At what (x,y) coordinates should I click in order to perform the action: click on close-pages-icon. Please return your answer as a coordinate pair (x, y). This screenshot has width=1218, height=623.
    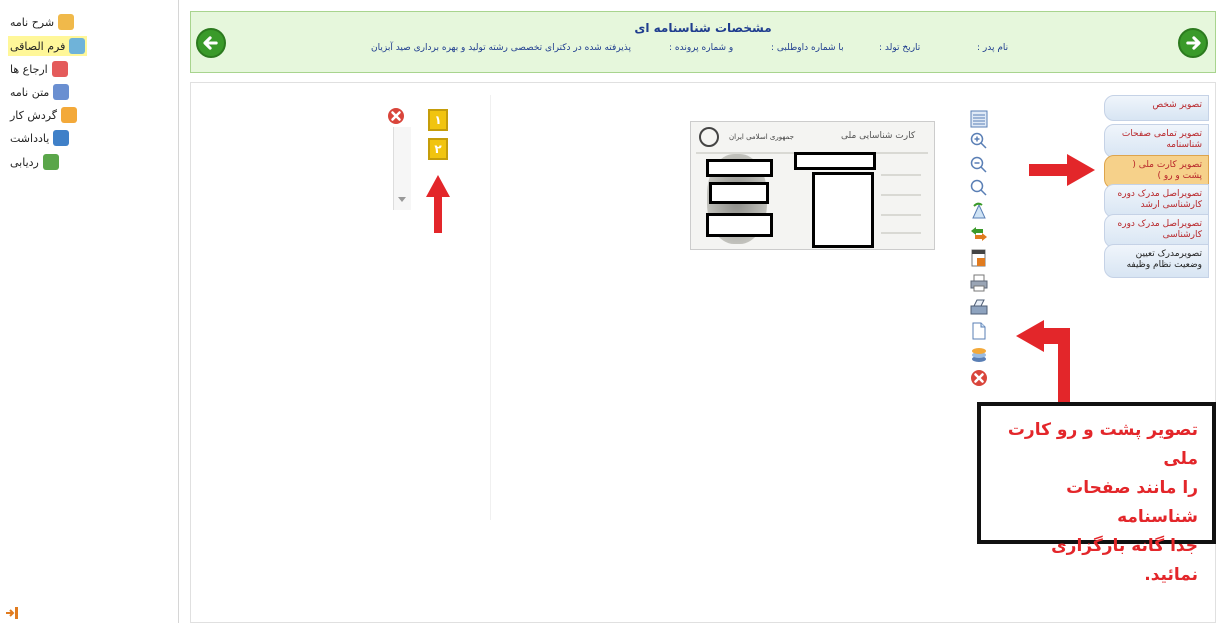
    Looking at the image, I should click on (396, 116).